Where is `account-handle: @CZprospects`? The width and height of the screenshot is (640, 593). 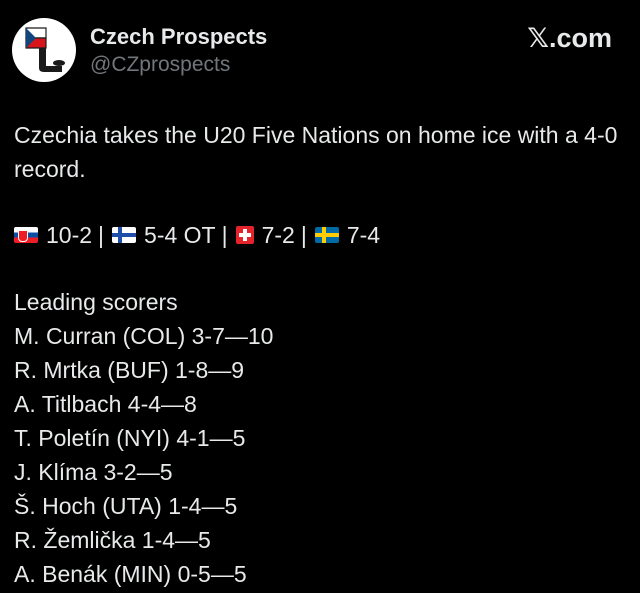
account-handle: @CZprospects is located at coordinates (178, 65).